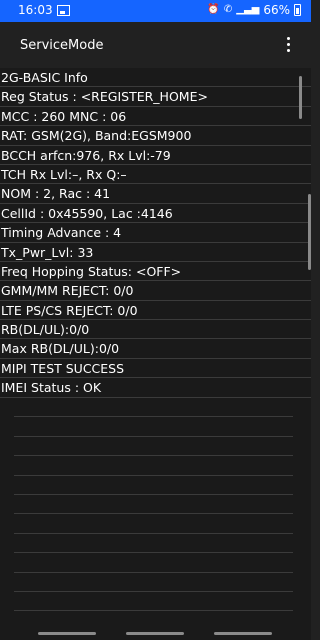 This screenshot has width=320, height=640. What do you see at coordinates (276, 10) in the screenshot?
I see `battery-percent: 66%` at bounding box center [276, 10].